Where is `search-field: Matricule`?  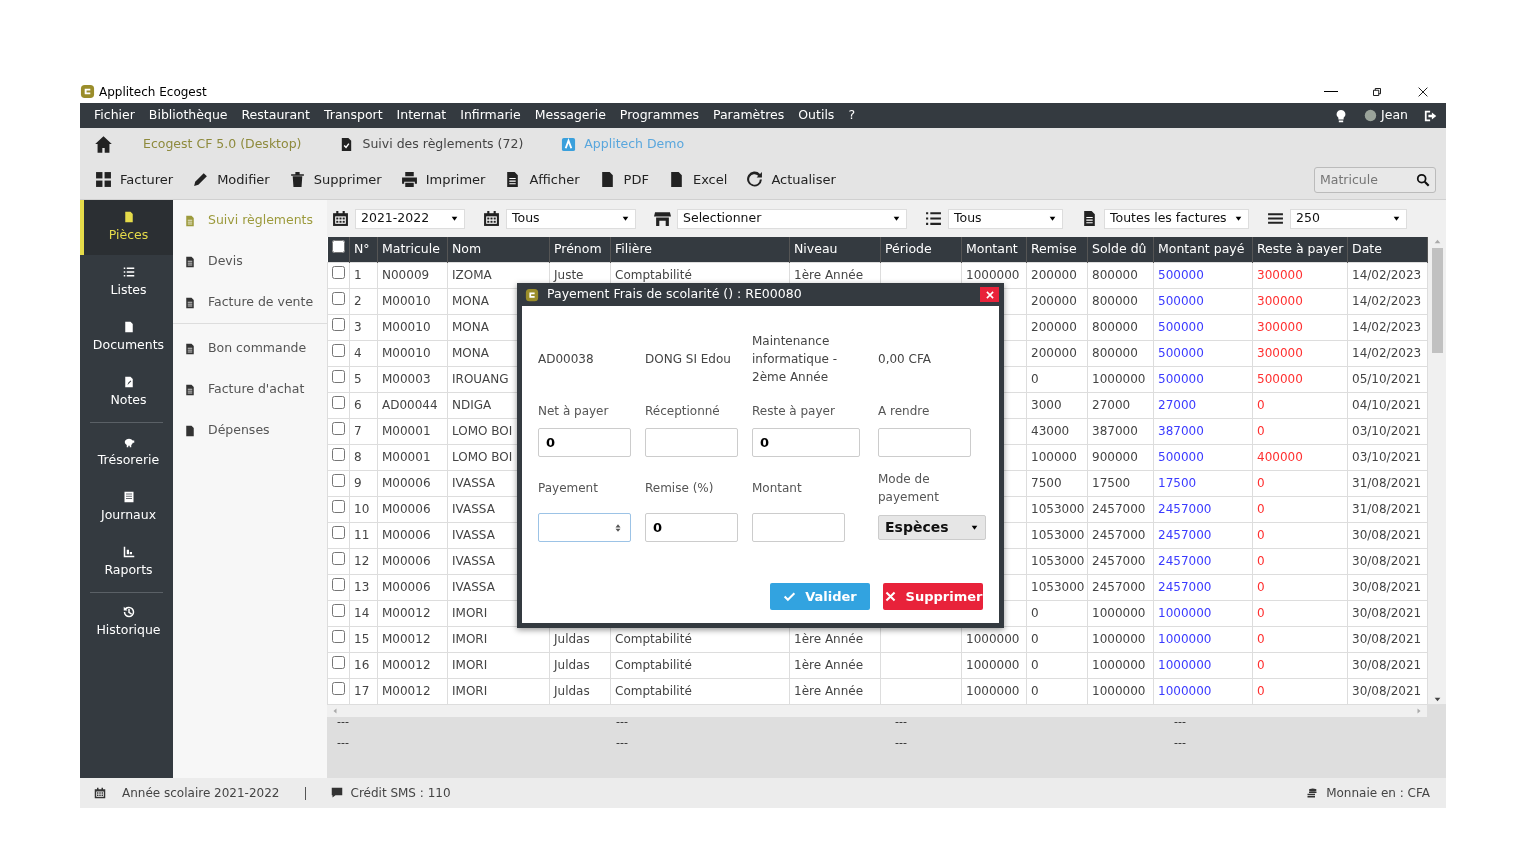 search-field: Matricule is located at coordinates (1375, 179).